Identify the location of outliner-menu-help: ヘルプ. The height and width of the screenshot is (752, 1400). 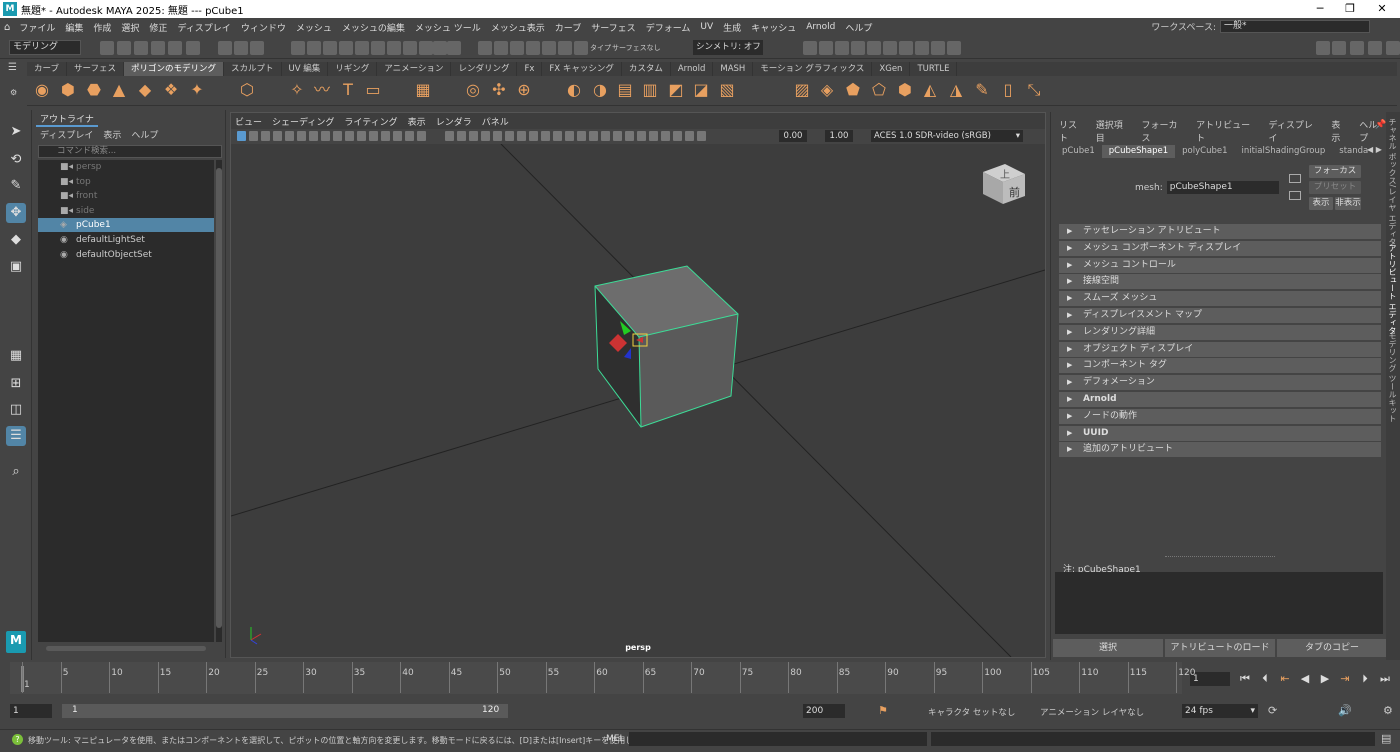
(144, 134).